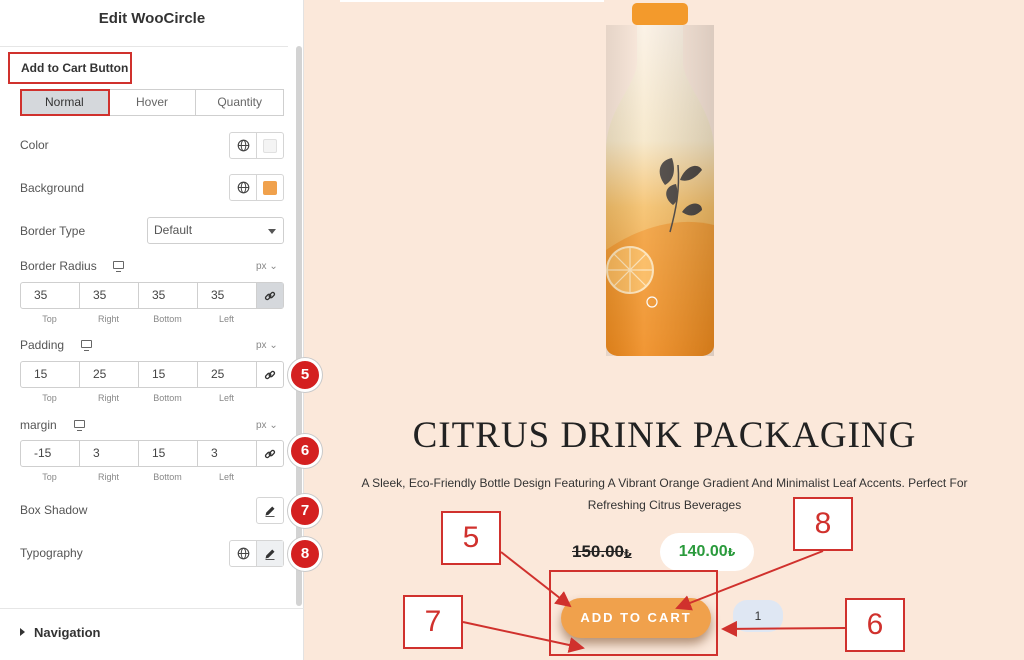 The image size is (1024, 660). Describe the element at coordinates (52, 188) in the screenshot. I see `background-label: Background` at that location.